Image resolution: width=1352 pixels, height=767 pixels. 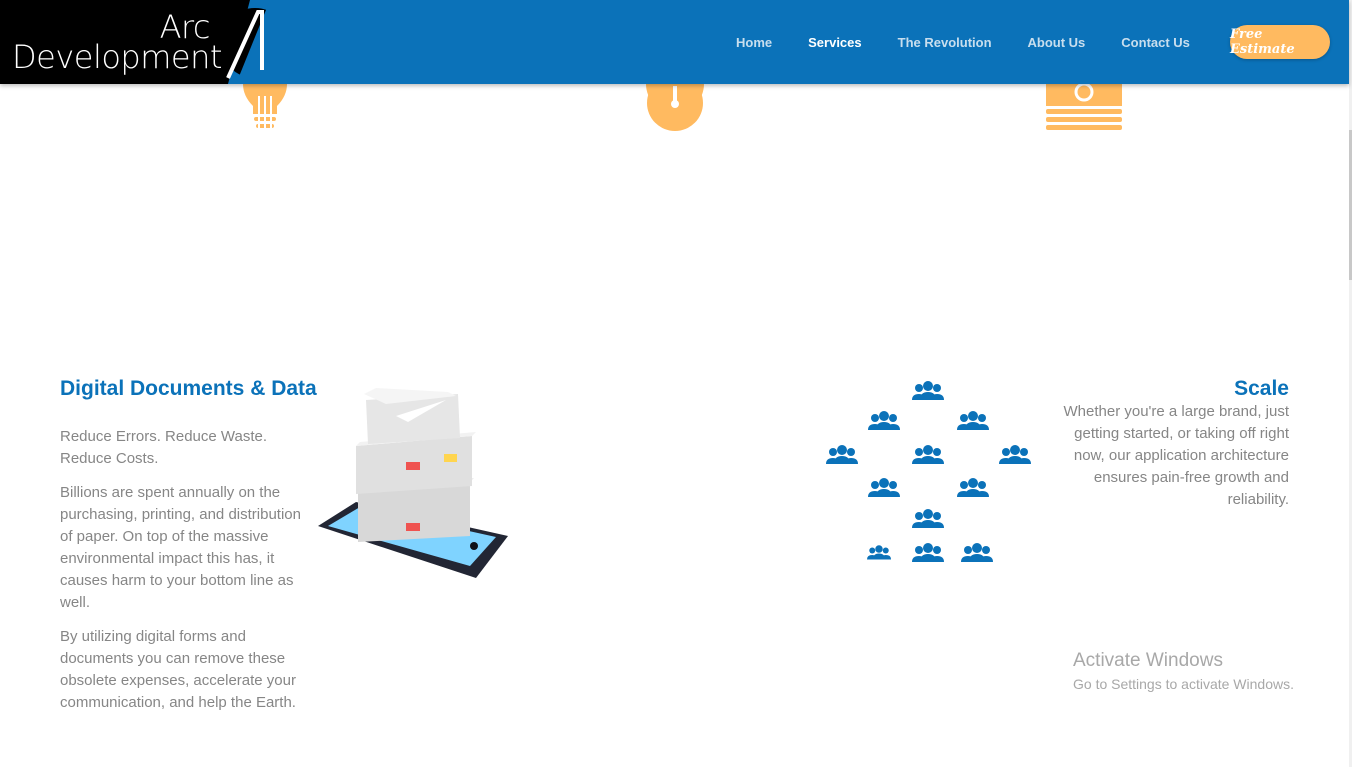 I want to click on documents-illustration, so click(x=413, y=483).